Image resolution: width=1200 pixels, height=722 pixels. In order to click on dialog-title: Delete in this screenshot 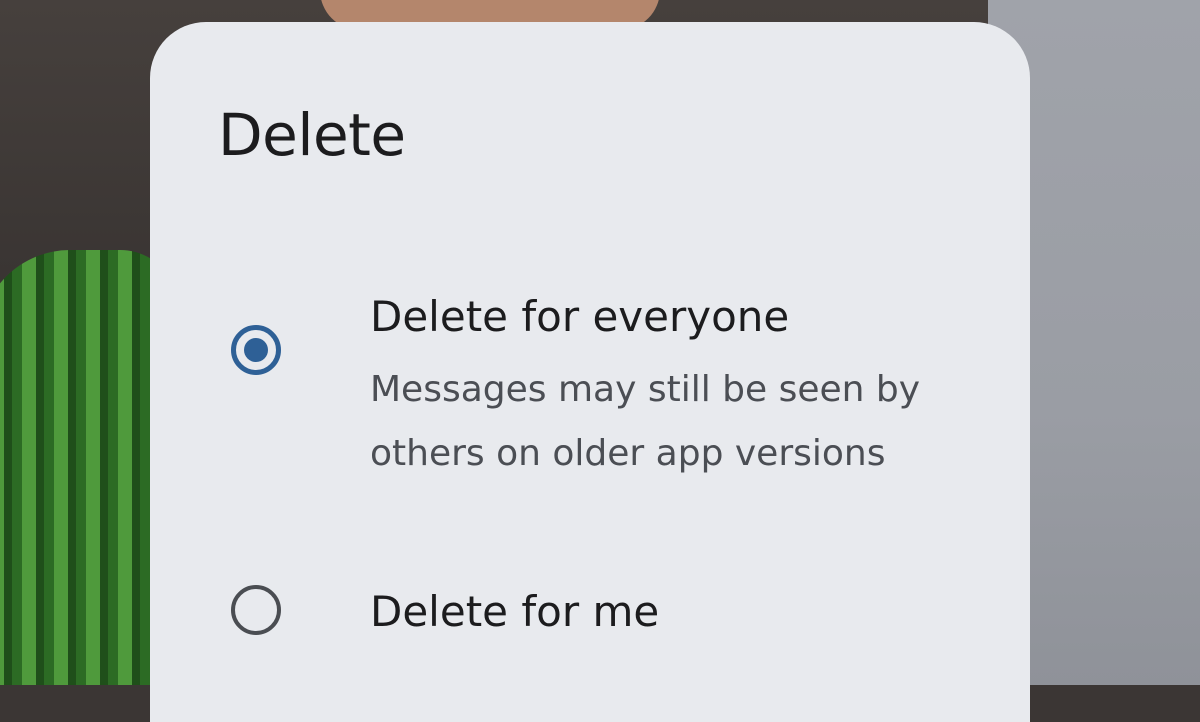, I will do `click(312, 135)`.